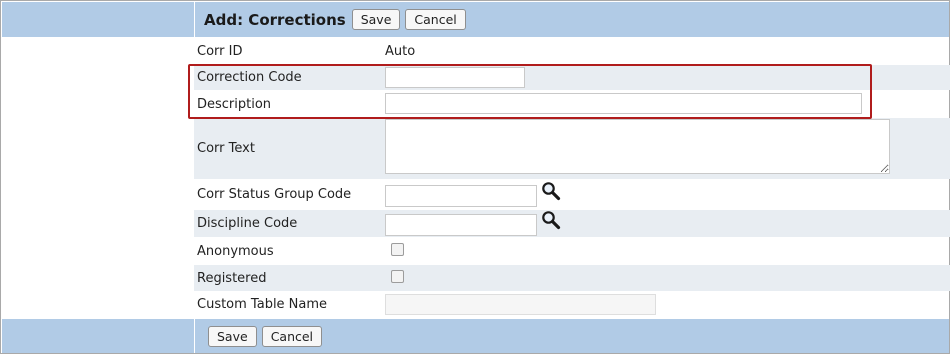 The height and width of the screenshot is (354, 950). I want to click on custom-table-name-label: Custom Table Name, so click(262, 304).